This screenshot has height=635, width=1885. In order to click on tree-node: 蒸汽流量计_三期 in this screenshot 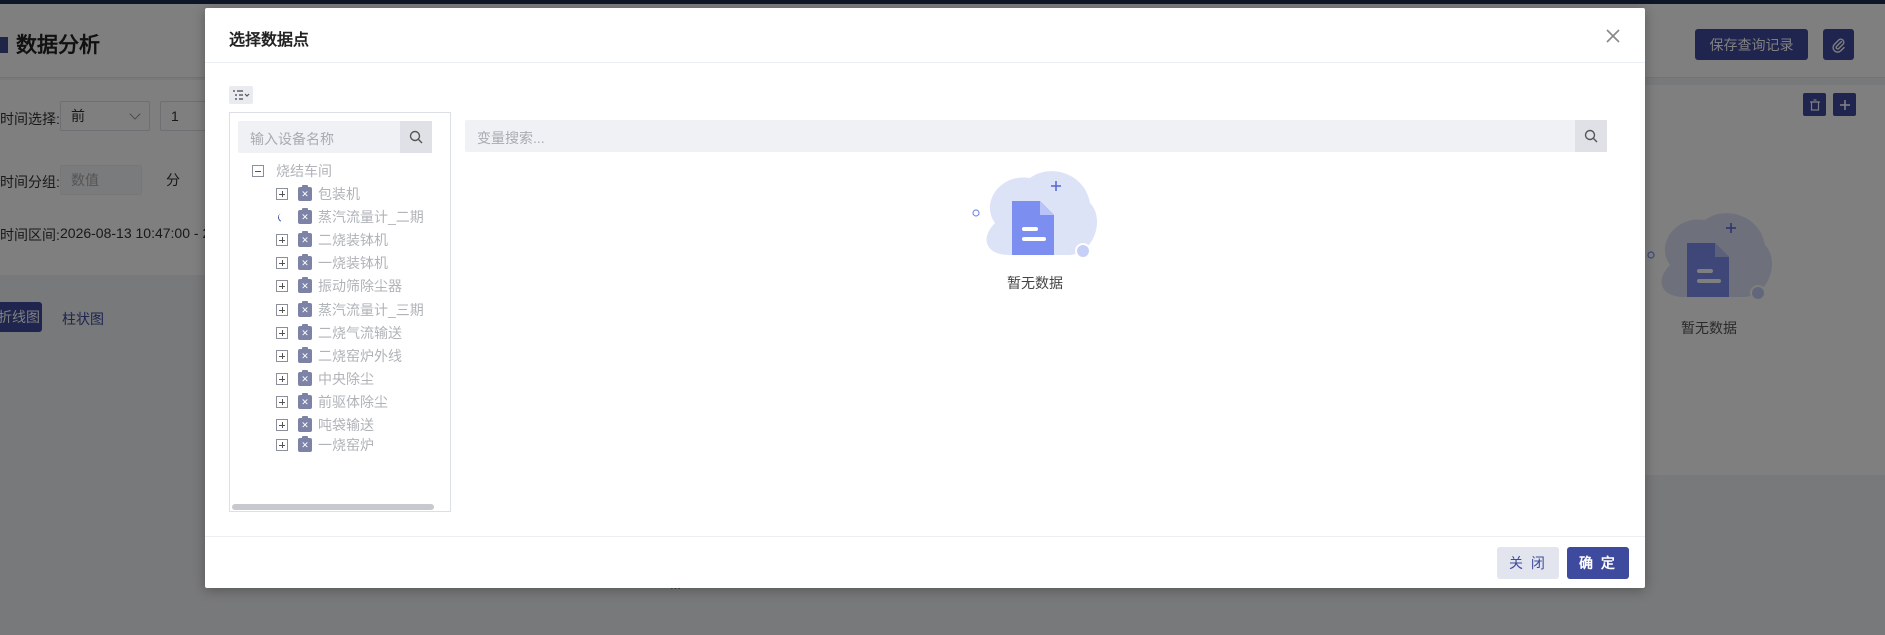, I will do `click(350, 310)`.